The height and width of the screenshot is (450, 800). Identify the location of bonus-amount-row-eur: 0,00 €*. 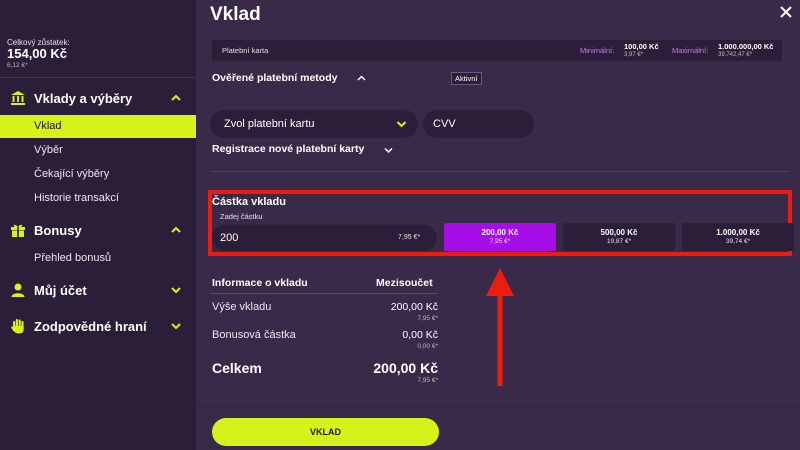
(427, 346).